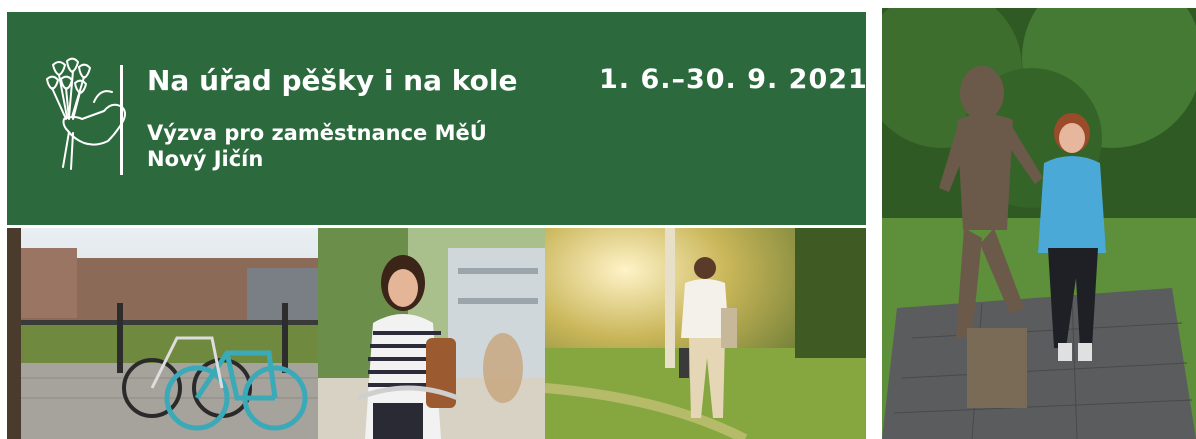  I want to click on banner-divider, so click(121, 120).